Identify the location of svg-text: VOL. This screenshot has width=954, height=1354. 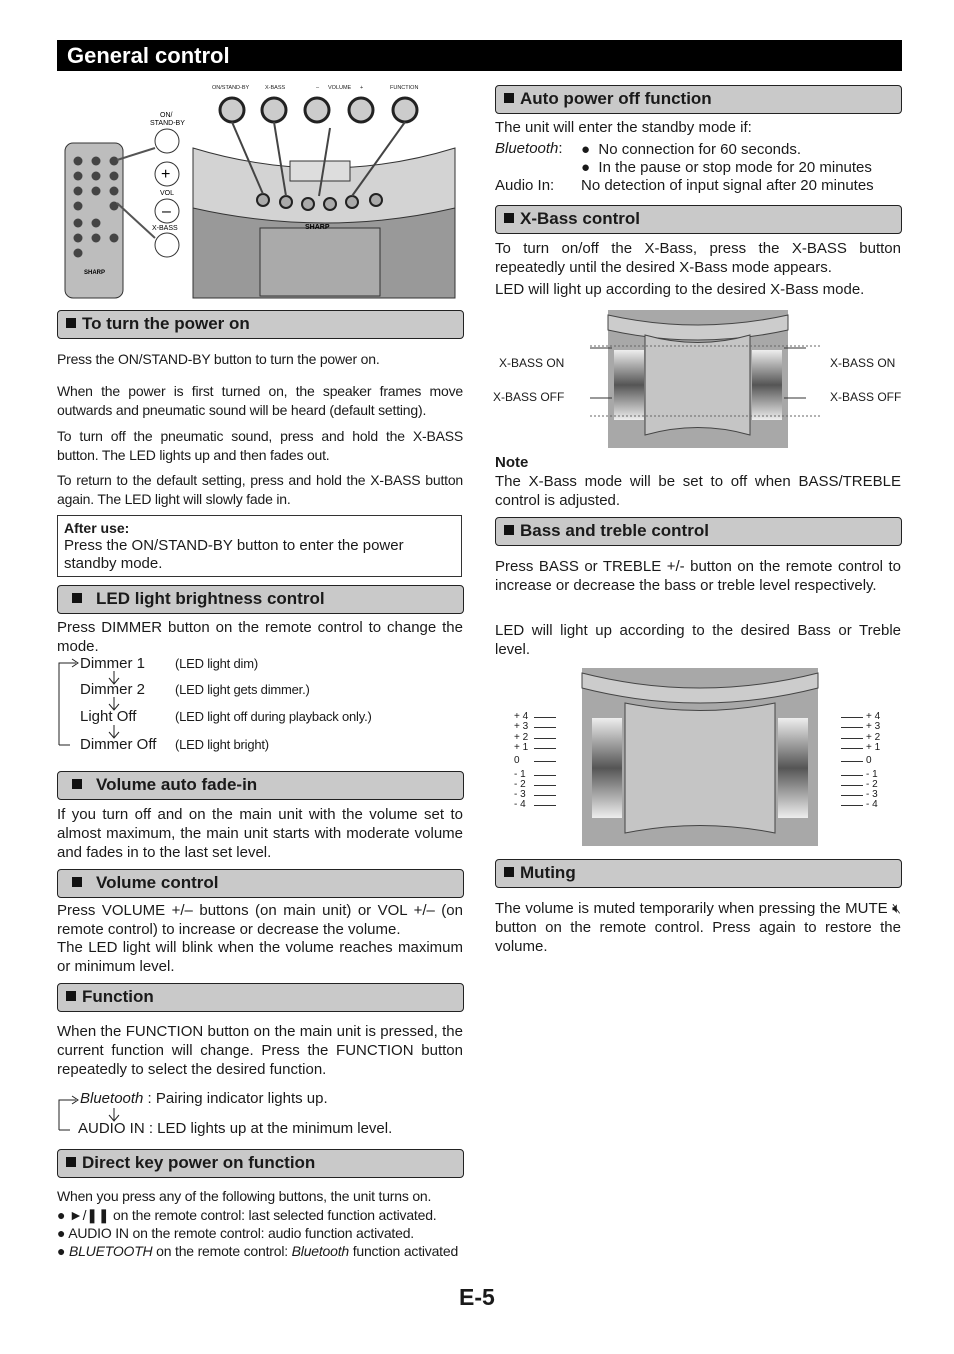
(167, 193).